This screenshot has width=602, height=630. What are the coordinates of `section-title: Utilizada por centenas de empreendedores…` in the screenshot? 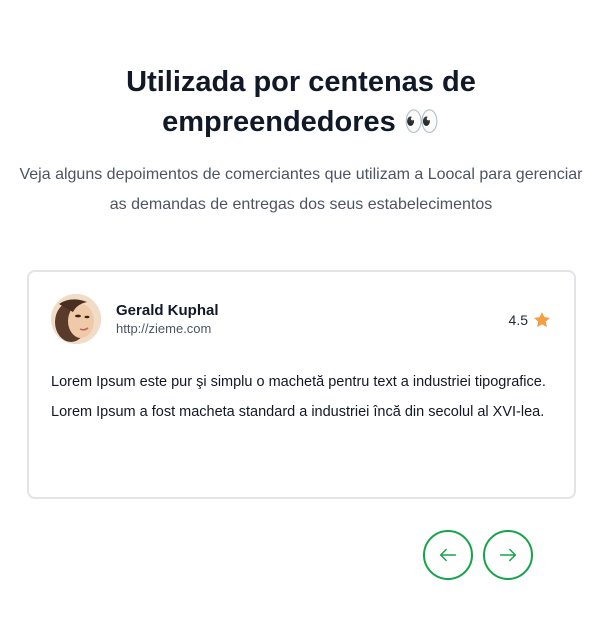 It's located at (301, 102).